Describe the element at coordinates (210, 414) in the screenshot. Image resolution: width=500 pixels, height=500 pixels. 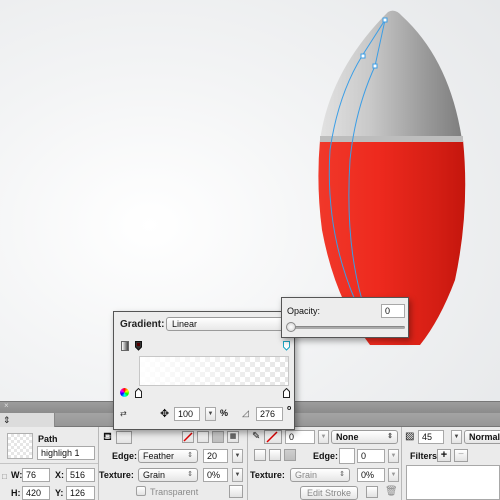
I see `gradient-scale-dropdown: ▼` at that location.